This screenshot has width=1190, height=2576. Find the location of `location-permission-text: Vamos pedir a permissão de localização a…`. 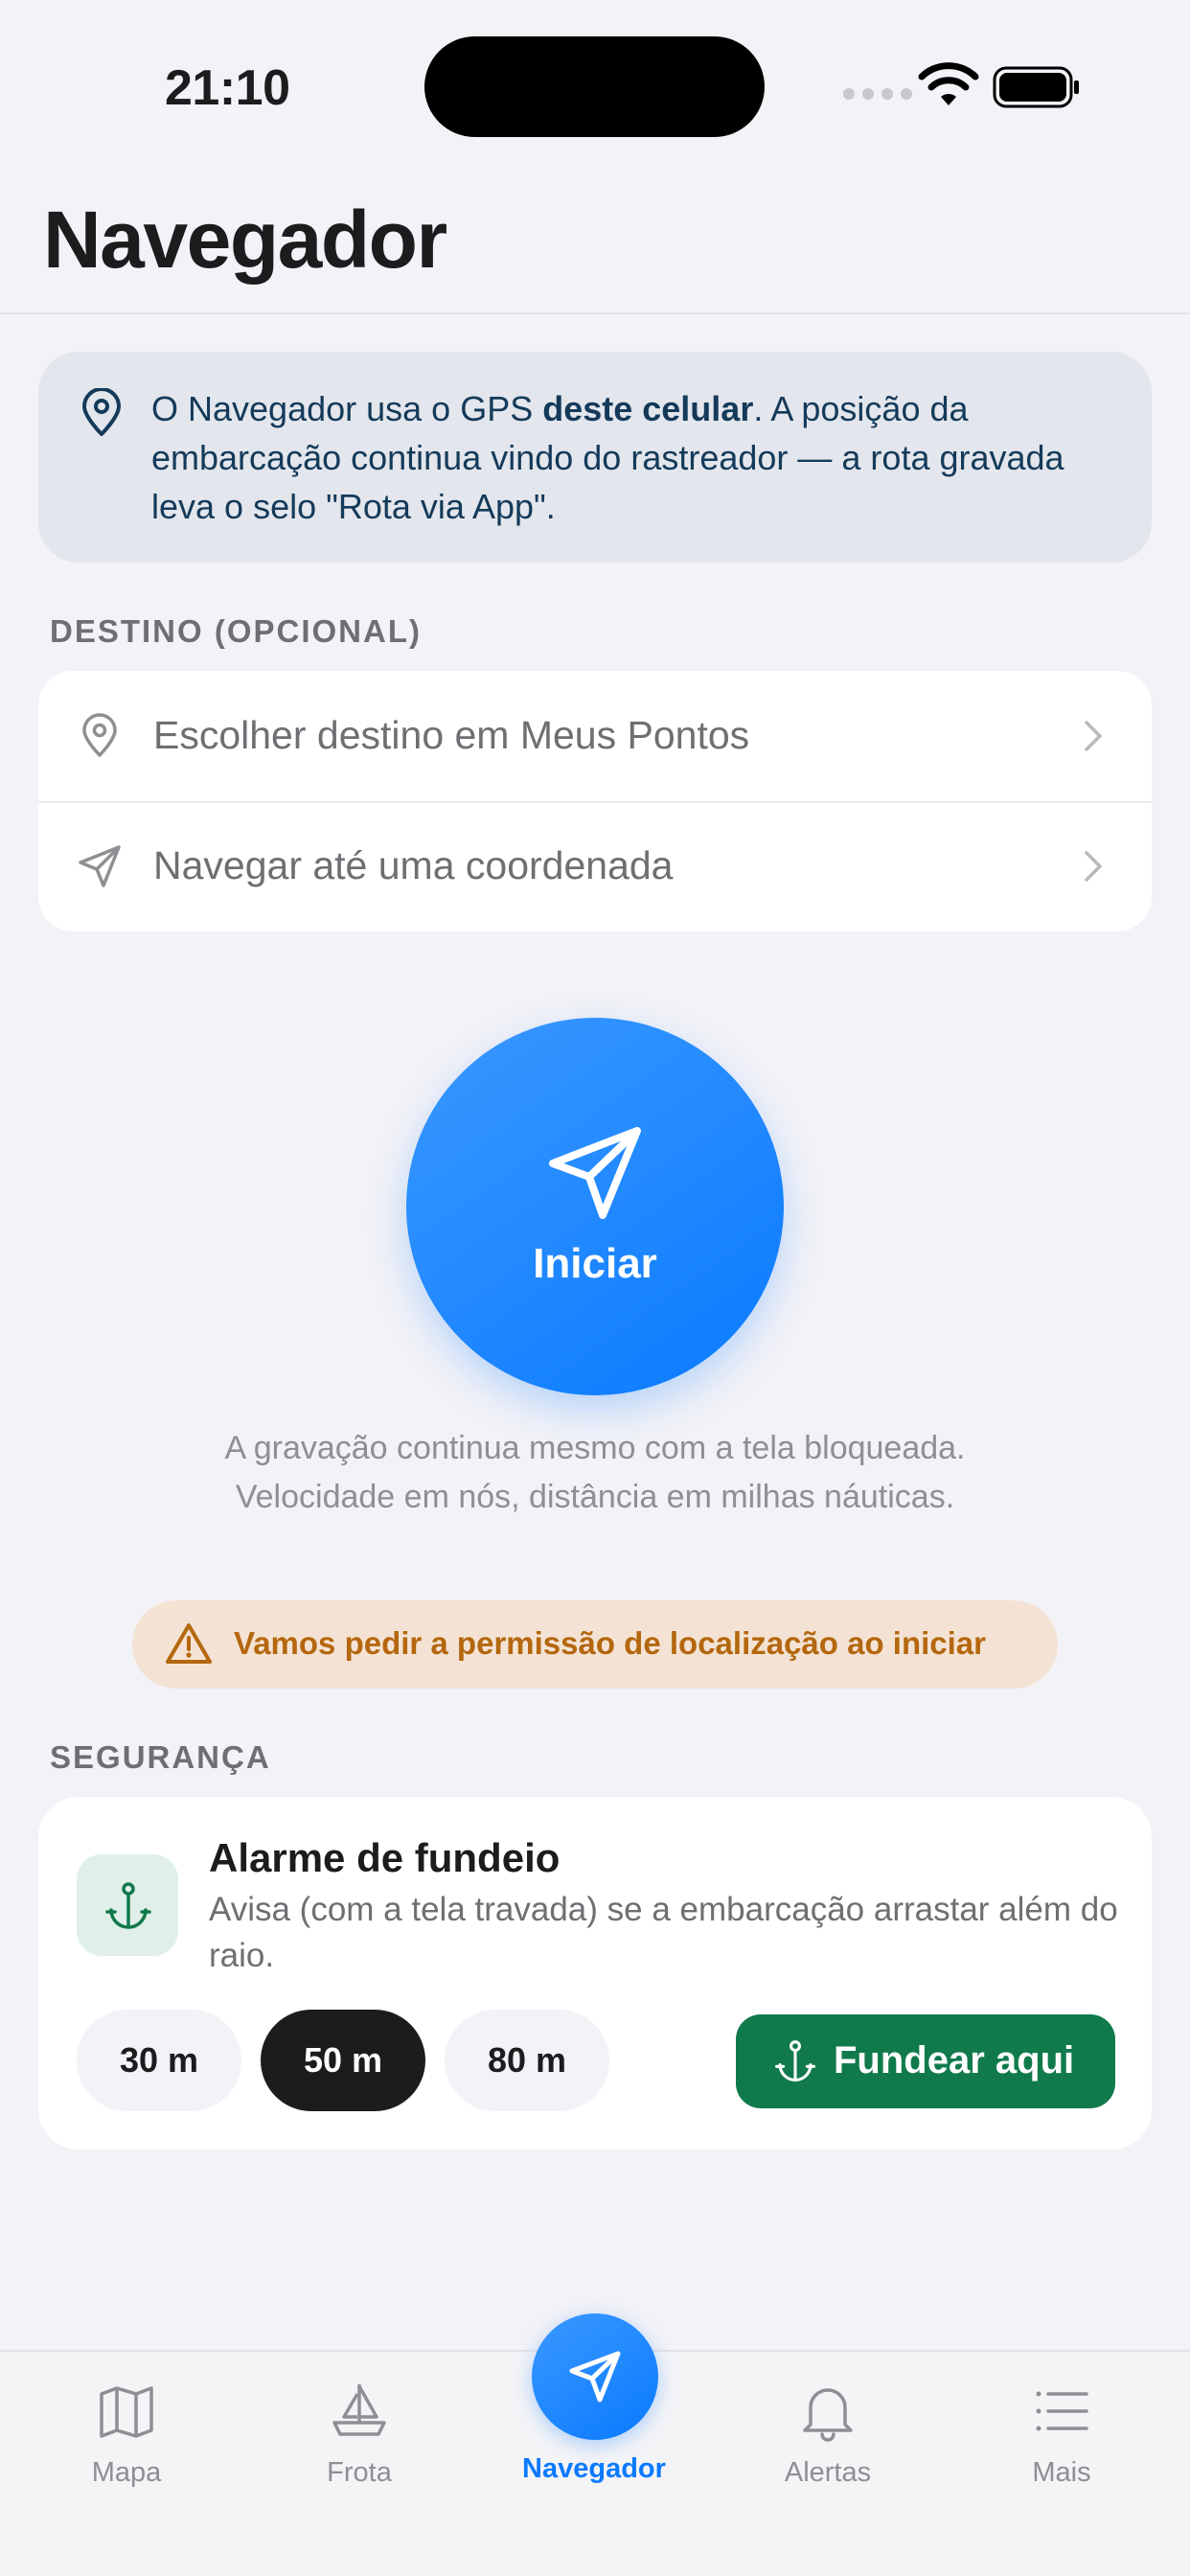

location-permission-text: Vamos pedir a permissão de localização a… is located at coordinates (610, 1643).